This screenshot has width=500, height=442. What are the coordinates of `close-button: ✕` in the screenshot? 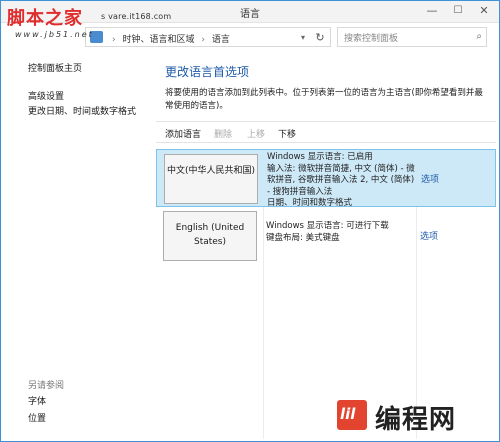 It's located at (484, 11).